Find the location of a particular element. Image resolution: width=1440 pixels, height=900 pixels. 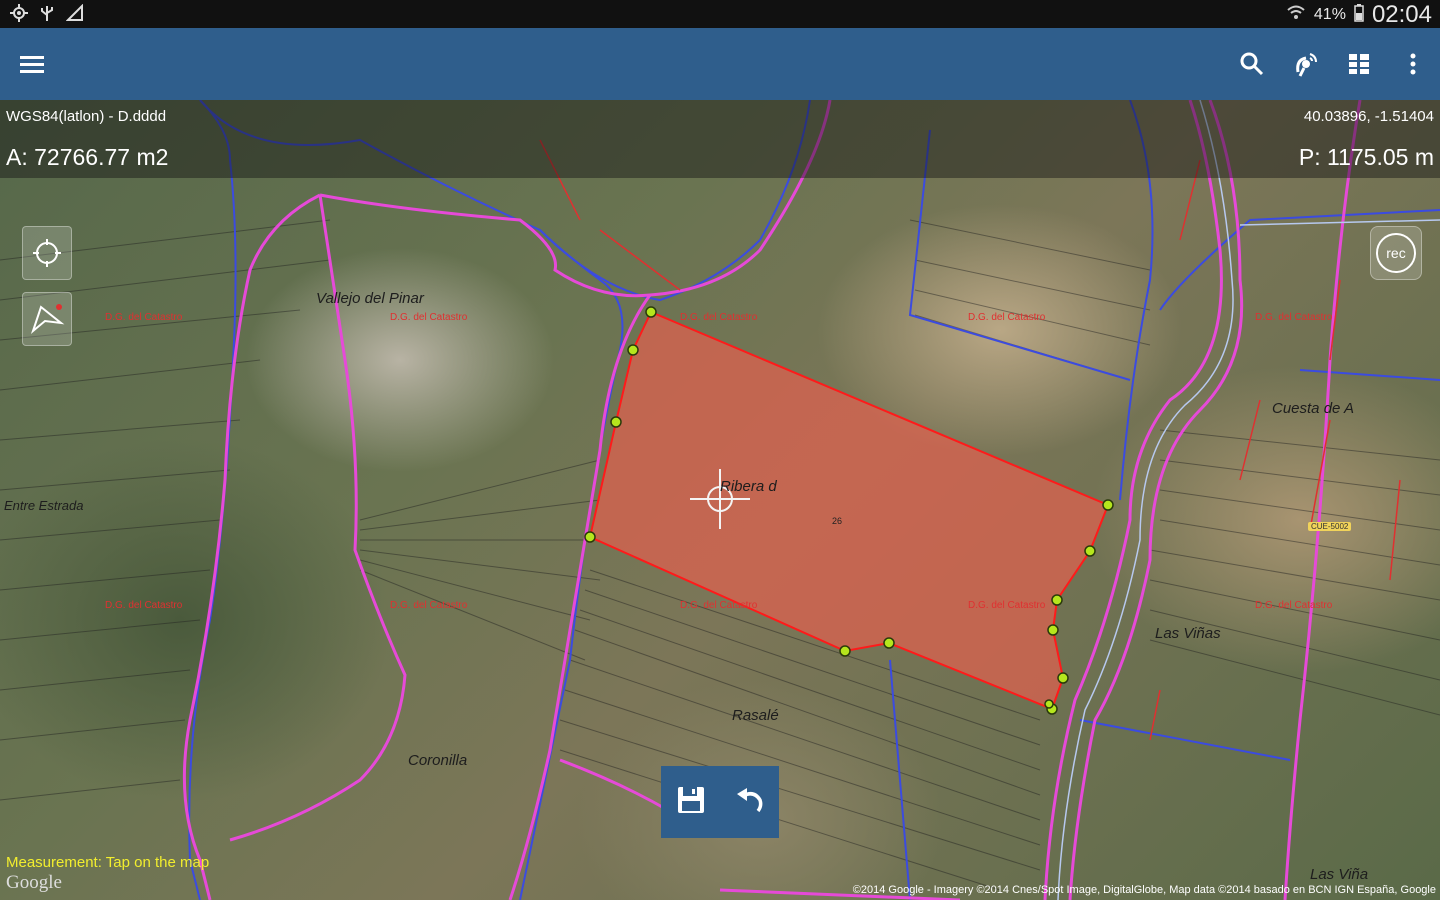

save-button is located at coordinates (691, 802).